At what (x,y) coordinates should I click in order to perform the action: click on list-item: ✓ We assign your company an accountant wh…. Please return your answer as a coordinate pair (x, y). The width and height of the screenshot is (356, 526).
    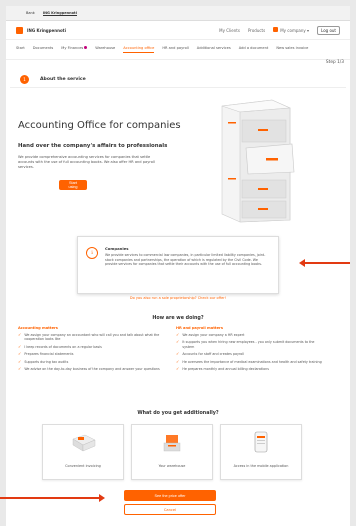
    Looking at the image, I should click on (93, 337).